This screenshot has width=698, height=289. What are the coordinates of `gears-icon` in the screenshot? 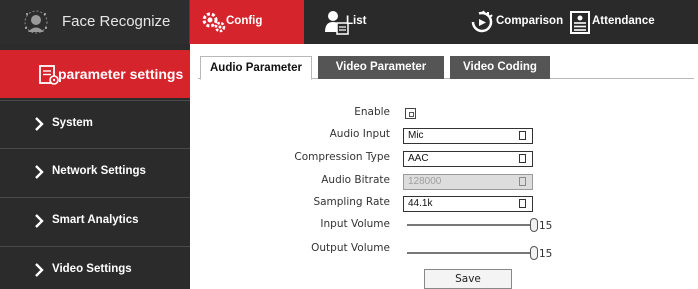 It's located at (214, 22).